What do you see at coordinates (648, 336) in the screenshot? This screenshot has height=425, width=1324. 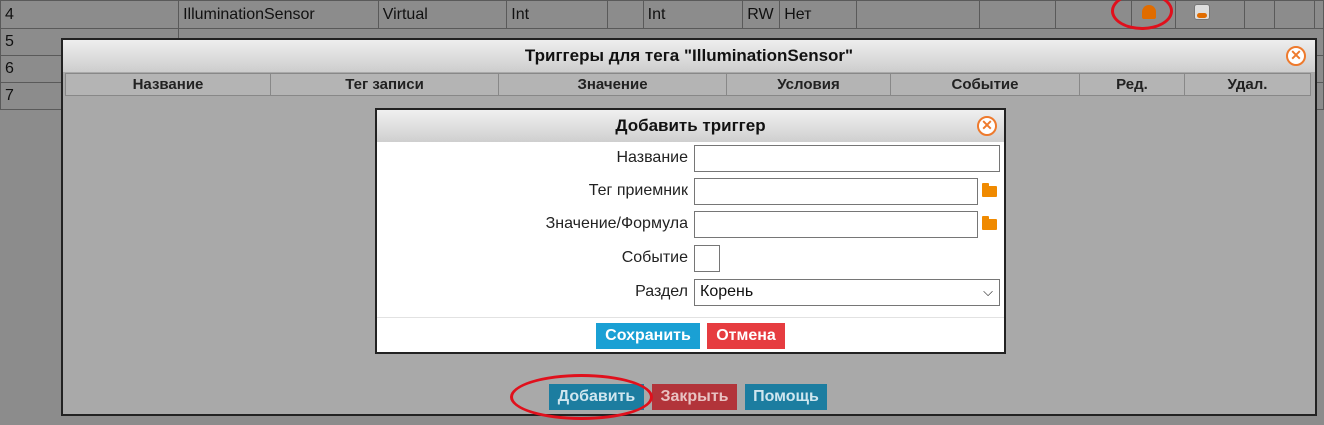 I see `save-button: Сохранить` at bounding box center [648, 336].